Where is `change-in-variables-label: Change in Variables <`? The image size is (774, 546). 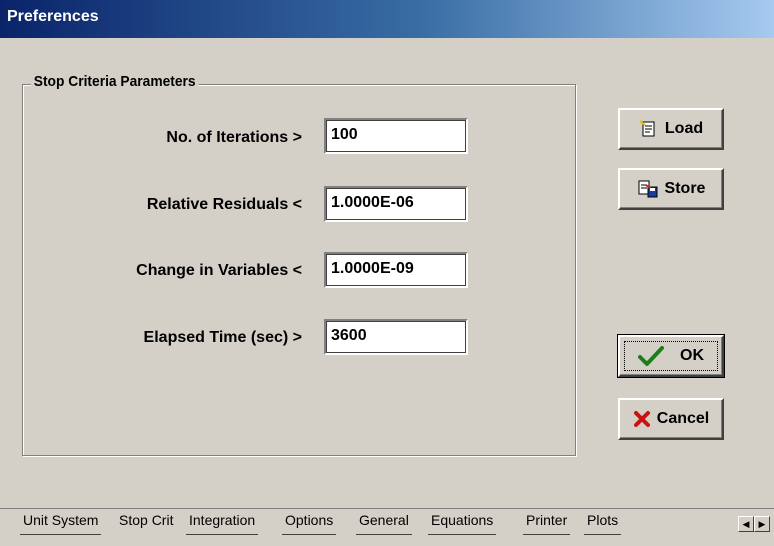
change-in-variables-label: Change in Variables < is located at coordinates (219, 270).